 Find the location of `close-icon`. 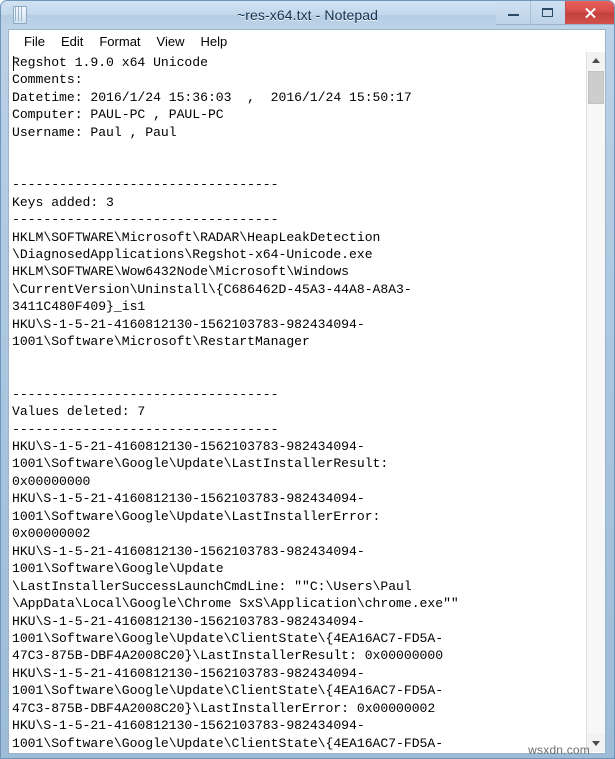

close-icon is located at coordinates (590, 13).